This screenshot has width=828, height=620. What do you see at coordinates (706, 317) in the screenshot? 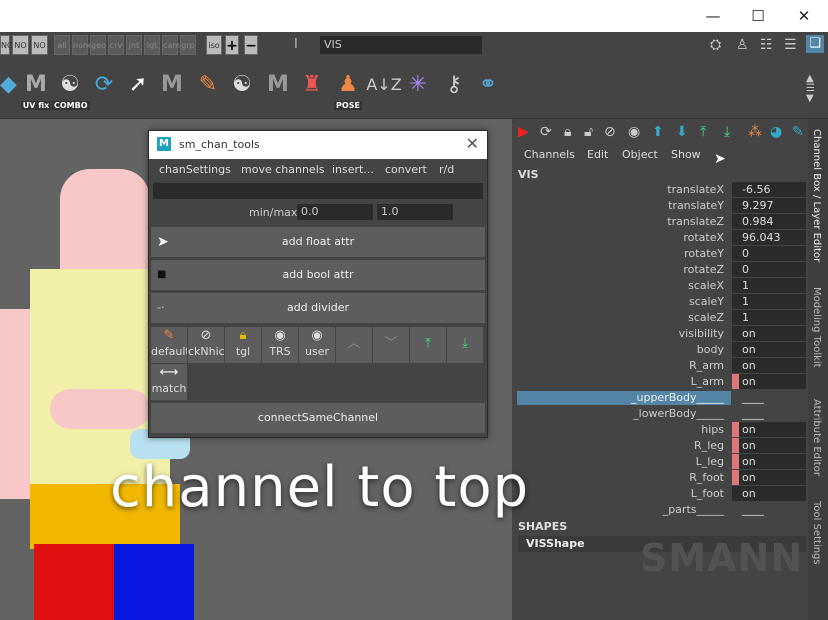
I see `channel-label: scaleZ` at bounding box center [706, 317].